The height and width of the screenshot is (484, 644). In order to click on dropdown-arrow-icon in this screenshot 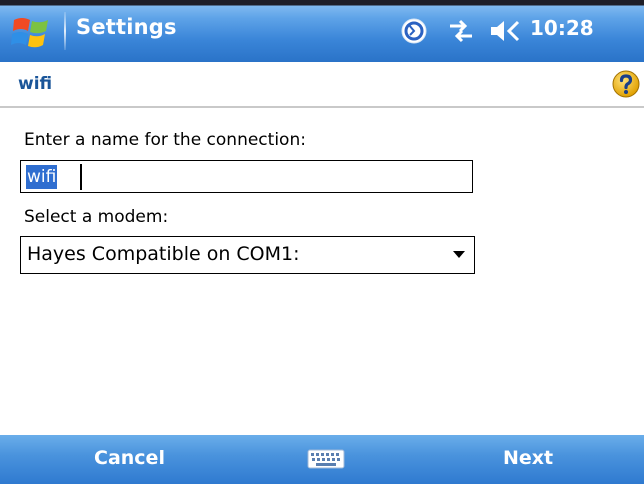, I will do `click(459, 254)`.